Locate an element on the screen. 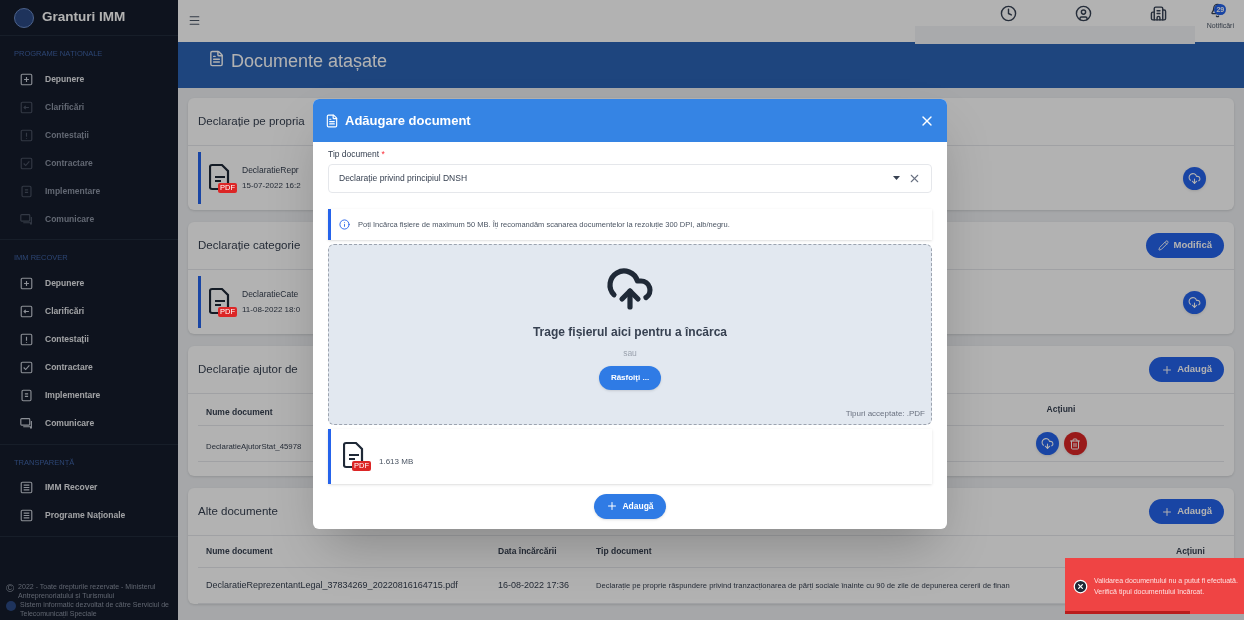 The image size is (1244, 620). field-label: Tip document * is located at coordinates (357, 154).